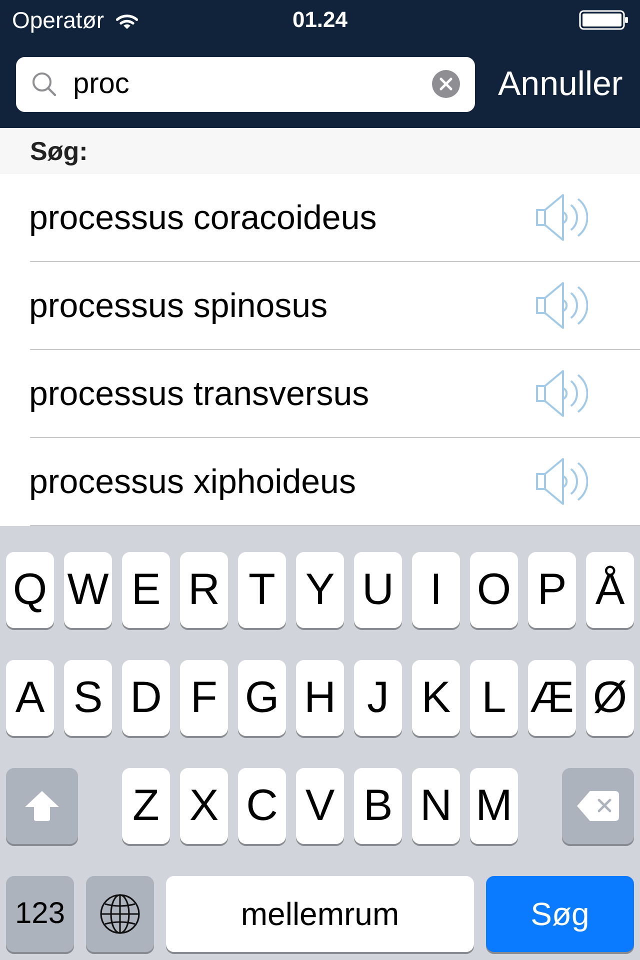 The width and height of the screenshot is (640, 960). I want to click on letter-key: Q, so click(30, 590).